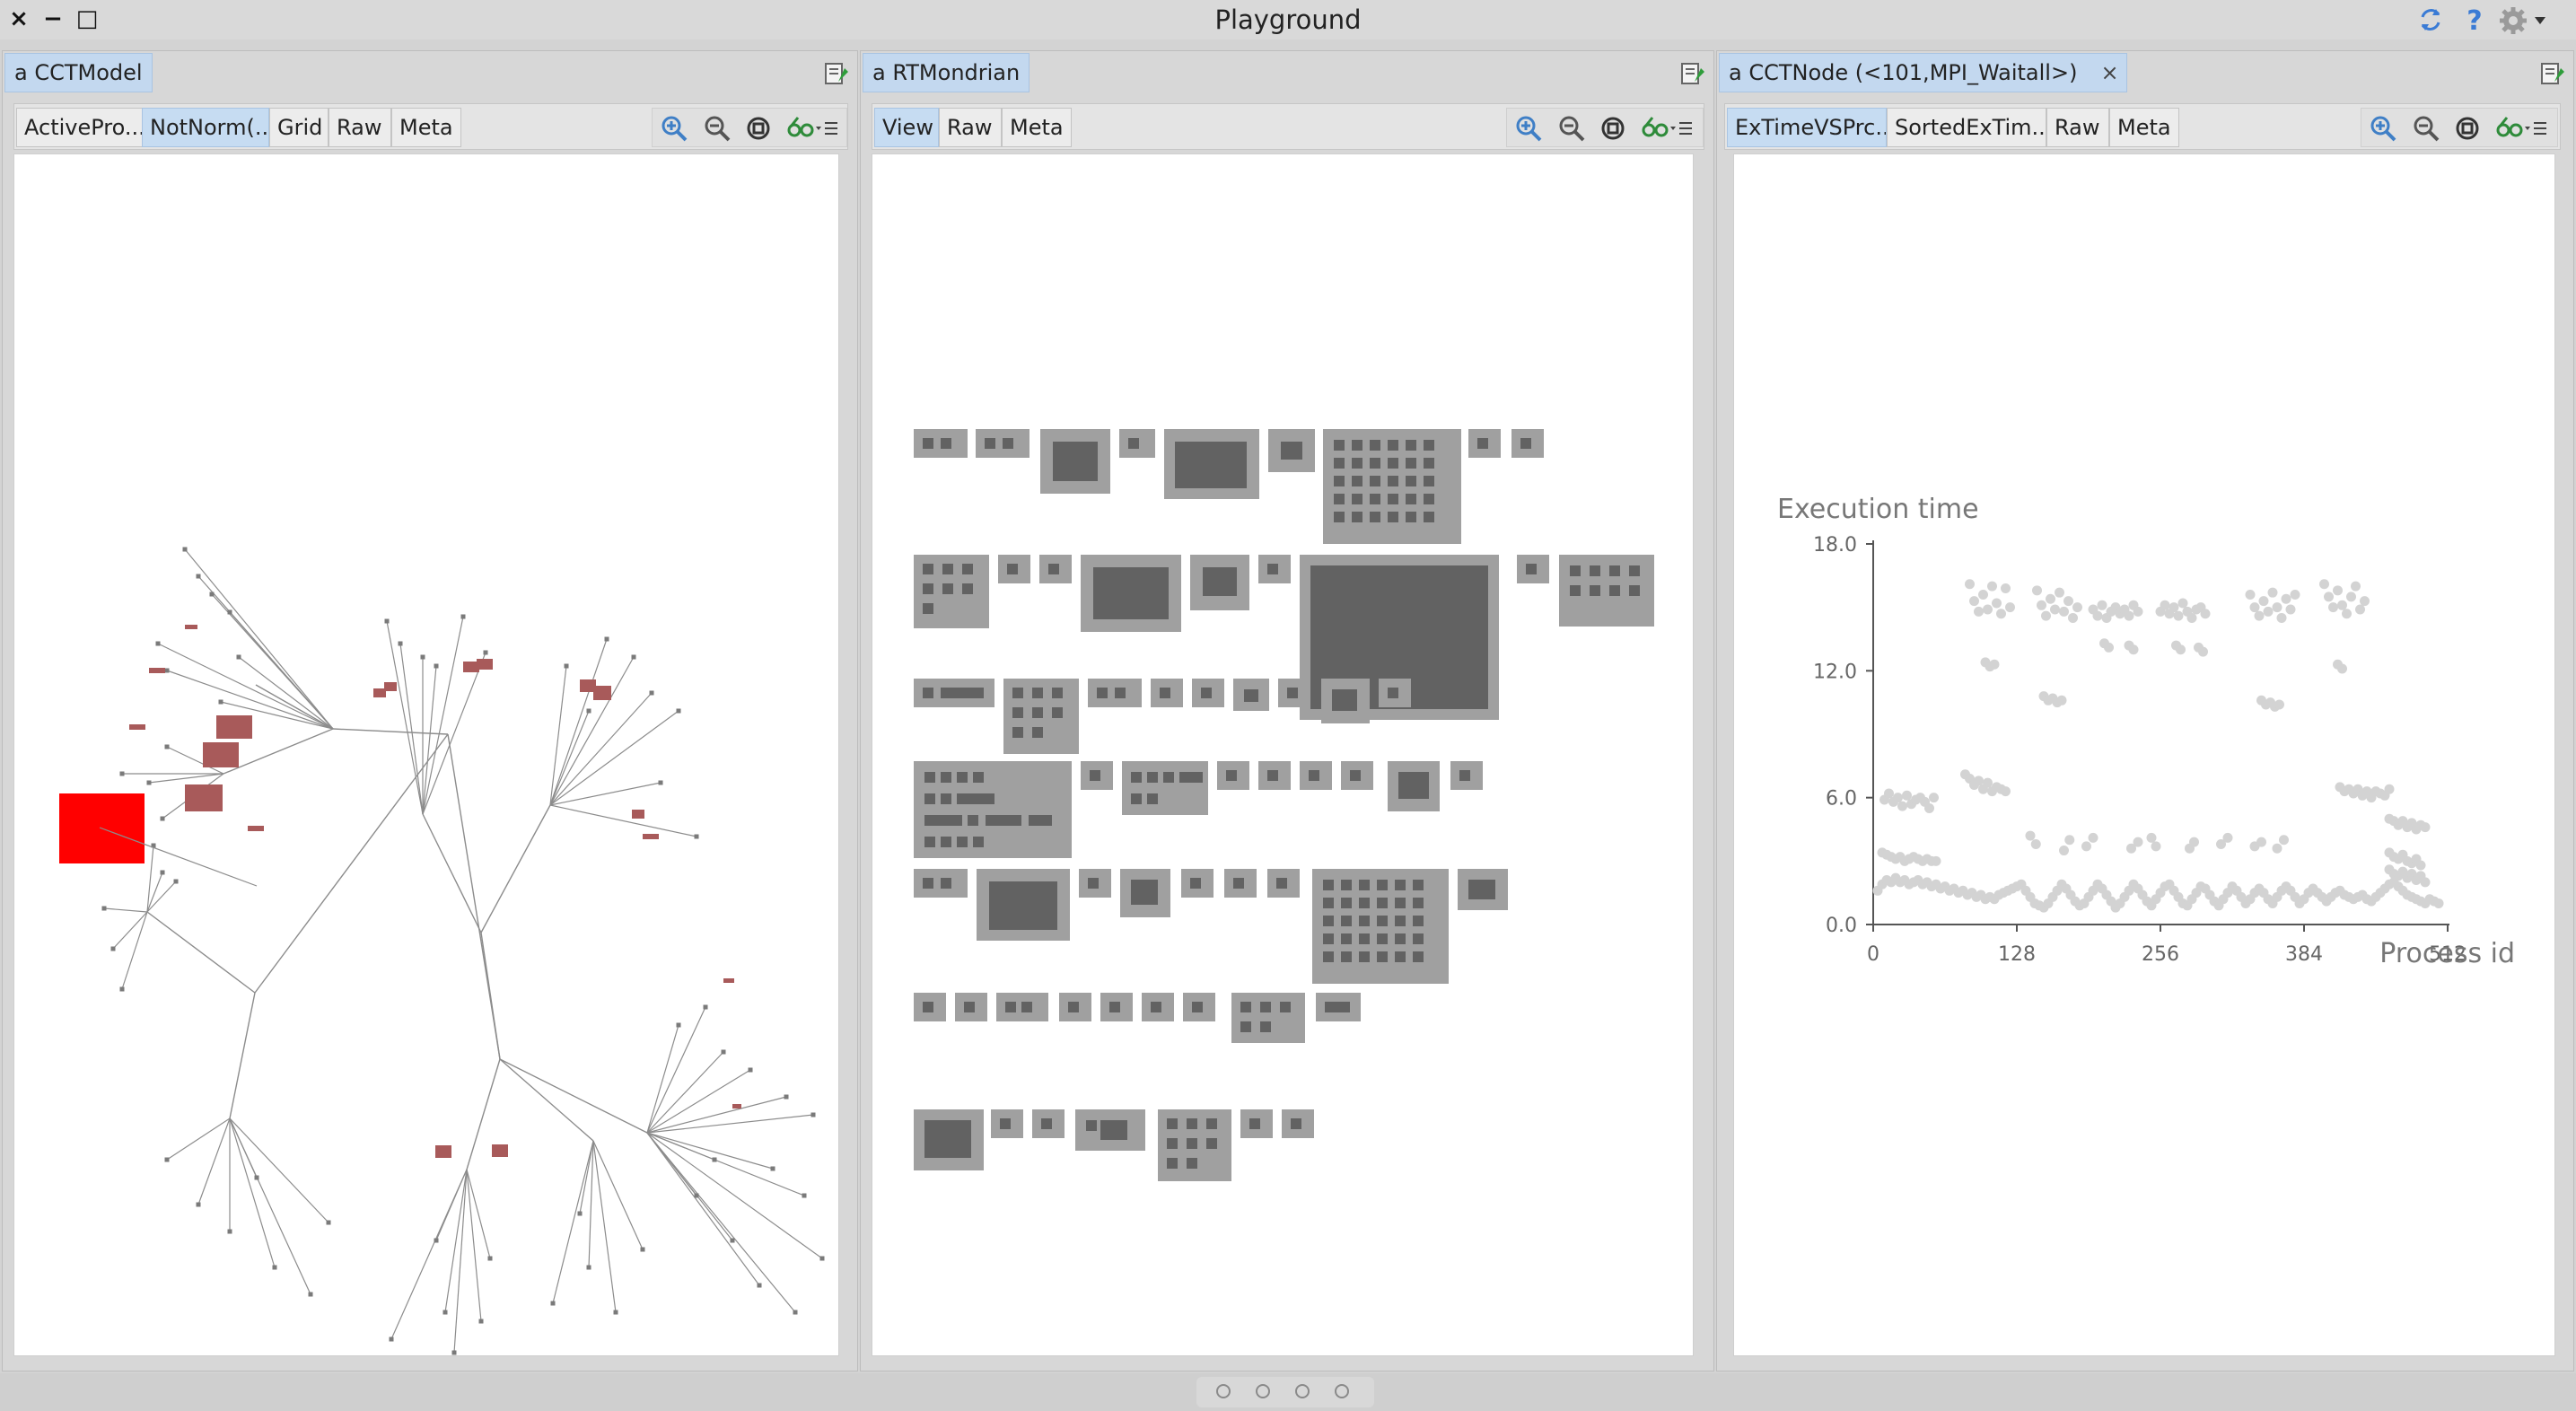 This screenshot has height=1411, width=2576. Describe the element at coordinates (1841, 799) in the screenshot. I see `y-tick-label: 6.0` at that location.